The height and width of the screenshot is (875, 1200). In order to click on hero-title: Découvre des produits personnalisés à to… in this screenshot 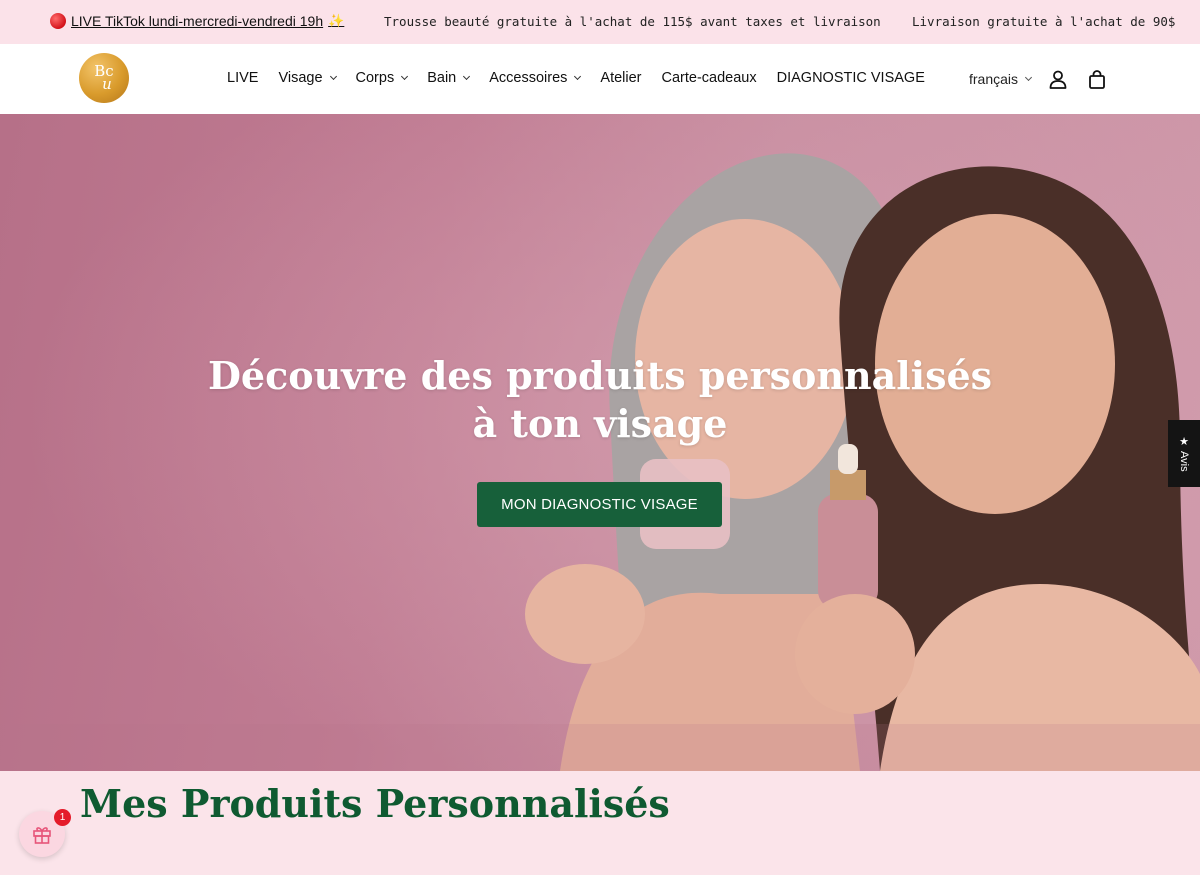, I will do `click(600, 399)`.